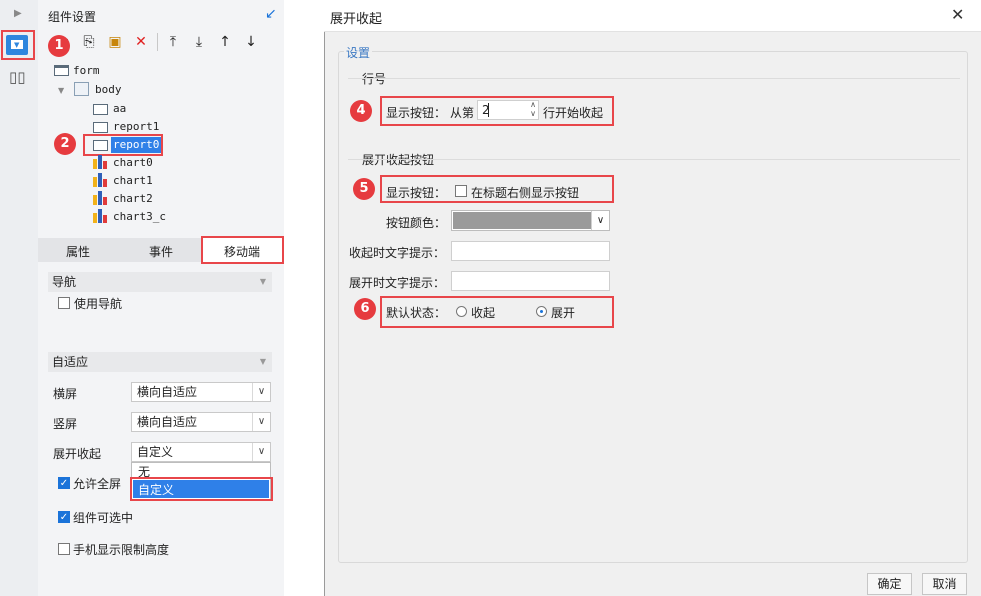  I want to click on component-selectable-checkbox: ✓, so click(64, 517).